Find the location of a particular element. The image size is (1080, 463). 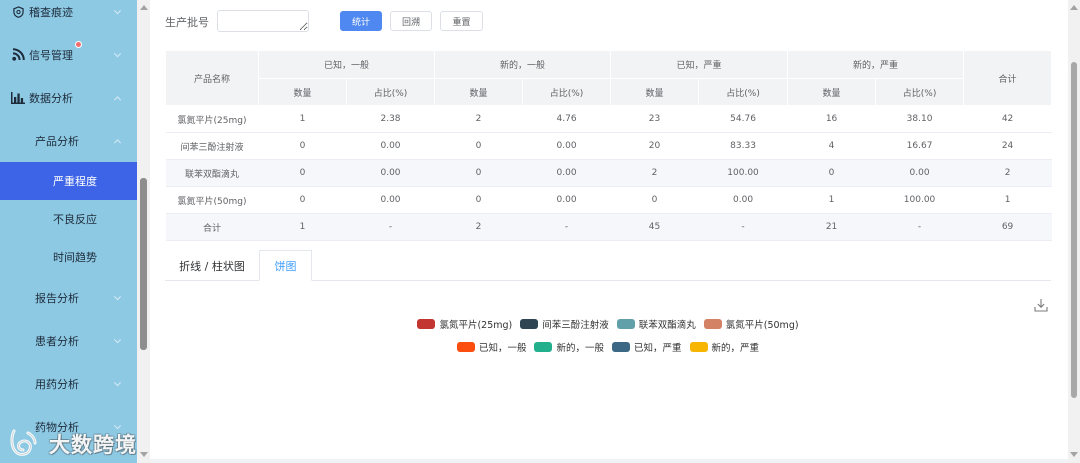

sidebar-item-data-analysis: 数据分析 is located at coordinates (68, 97).